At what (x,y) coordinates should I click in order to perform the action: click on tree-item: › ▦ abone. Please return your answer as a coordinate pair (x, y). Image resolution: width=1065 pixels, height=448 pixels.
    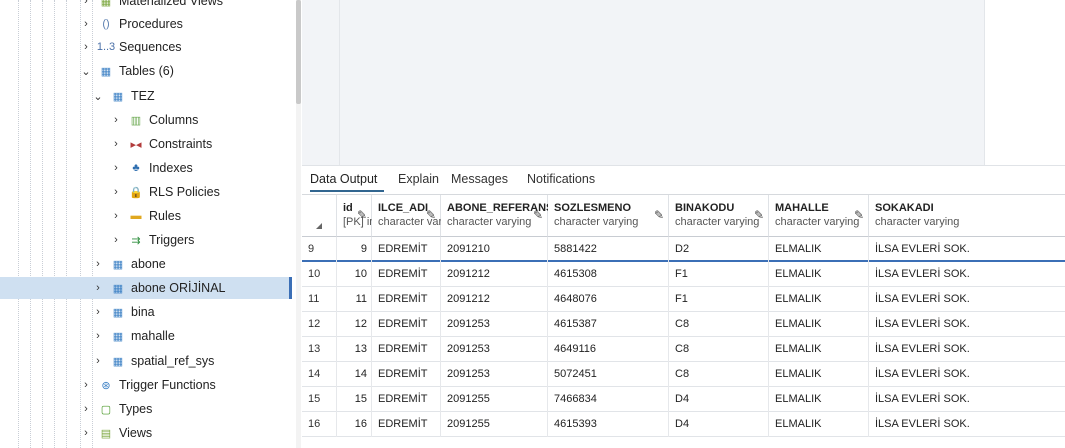
    Looking at the image, I should click on (148, 264).